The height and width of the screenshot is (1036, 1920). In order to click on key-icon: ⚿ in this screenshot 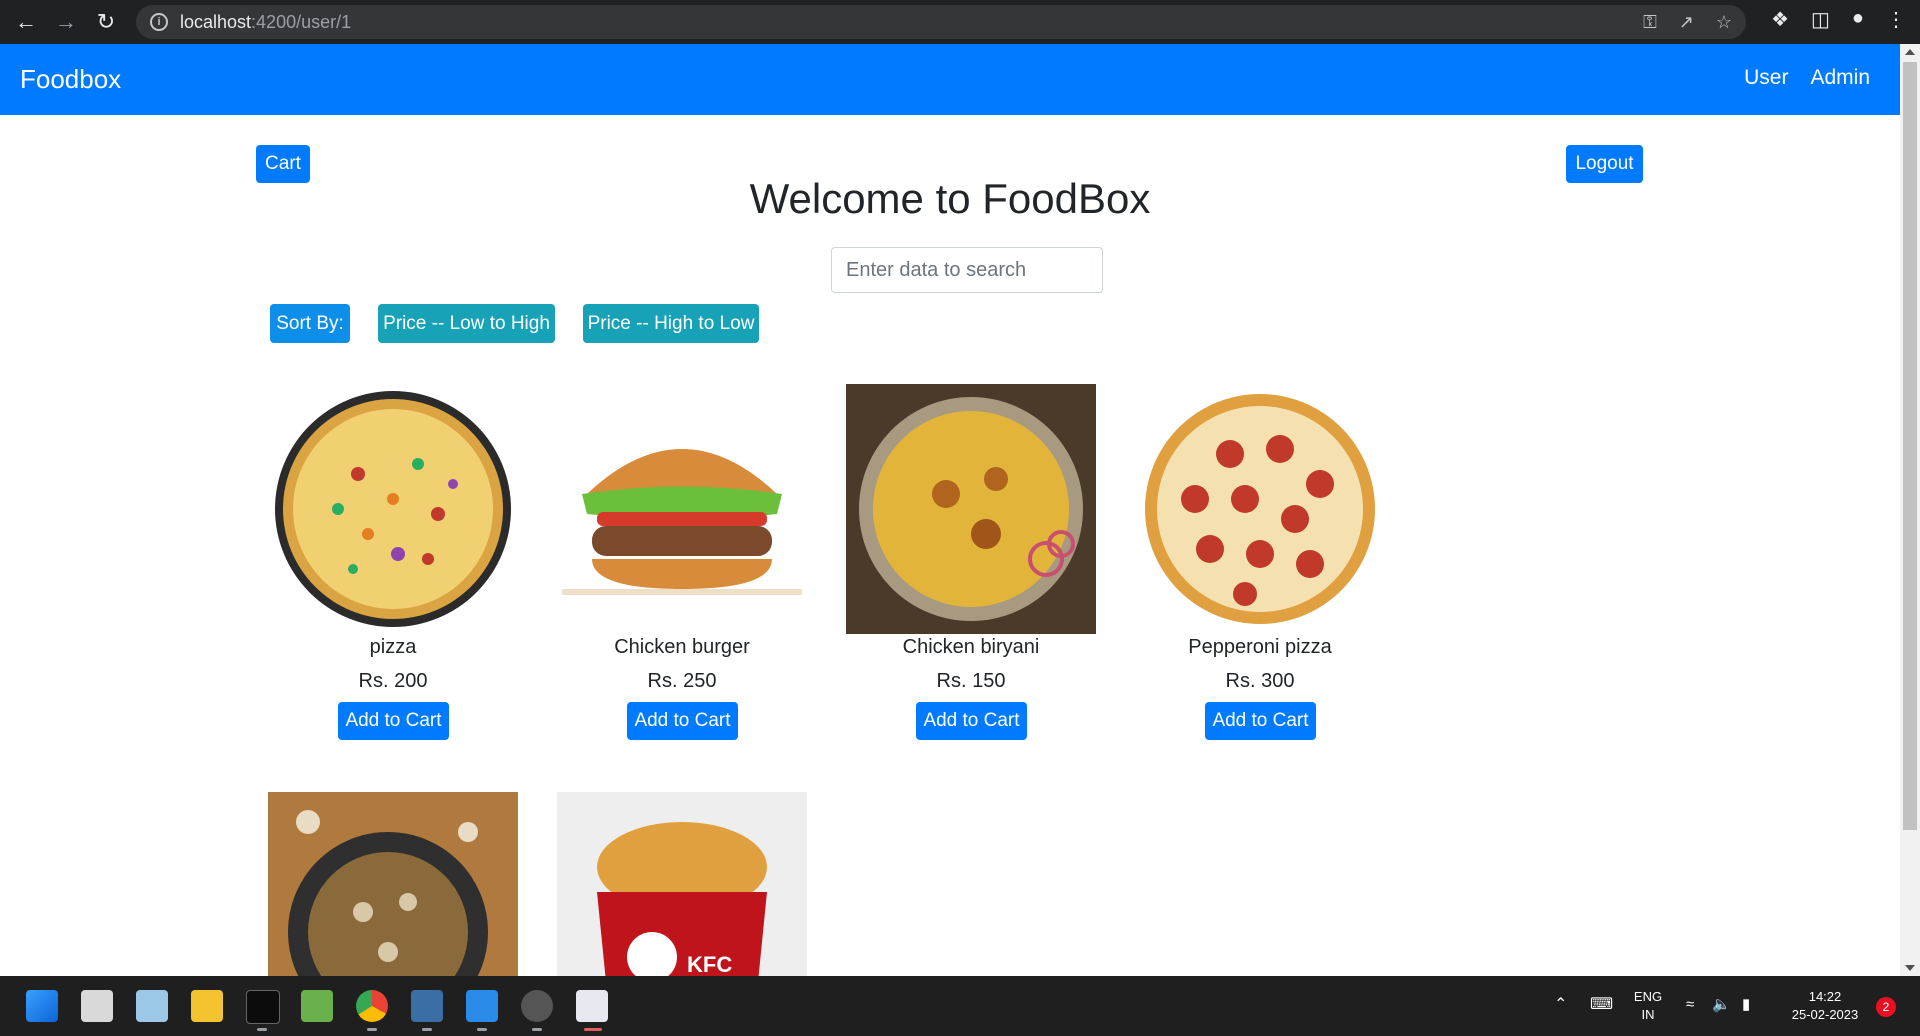, I will do `click(1650, 22)`.